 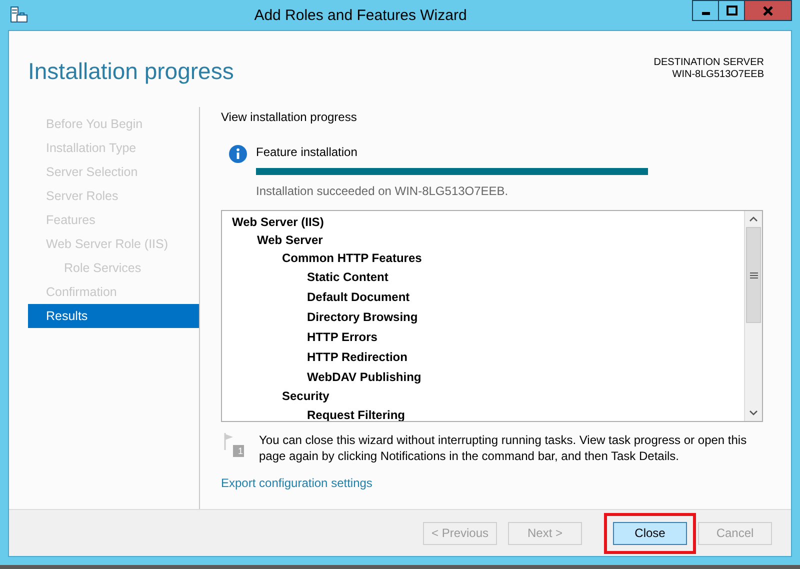 What do you see at coordinates (289, 117) in the screenshot?
I see `section-heading: View installation progress` at bounding box center [289, 117].